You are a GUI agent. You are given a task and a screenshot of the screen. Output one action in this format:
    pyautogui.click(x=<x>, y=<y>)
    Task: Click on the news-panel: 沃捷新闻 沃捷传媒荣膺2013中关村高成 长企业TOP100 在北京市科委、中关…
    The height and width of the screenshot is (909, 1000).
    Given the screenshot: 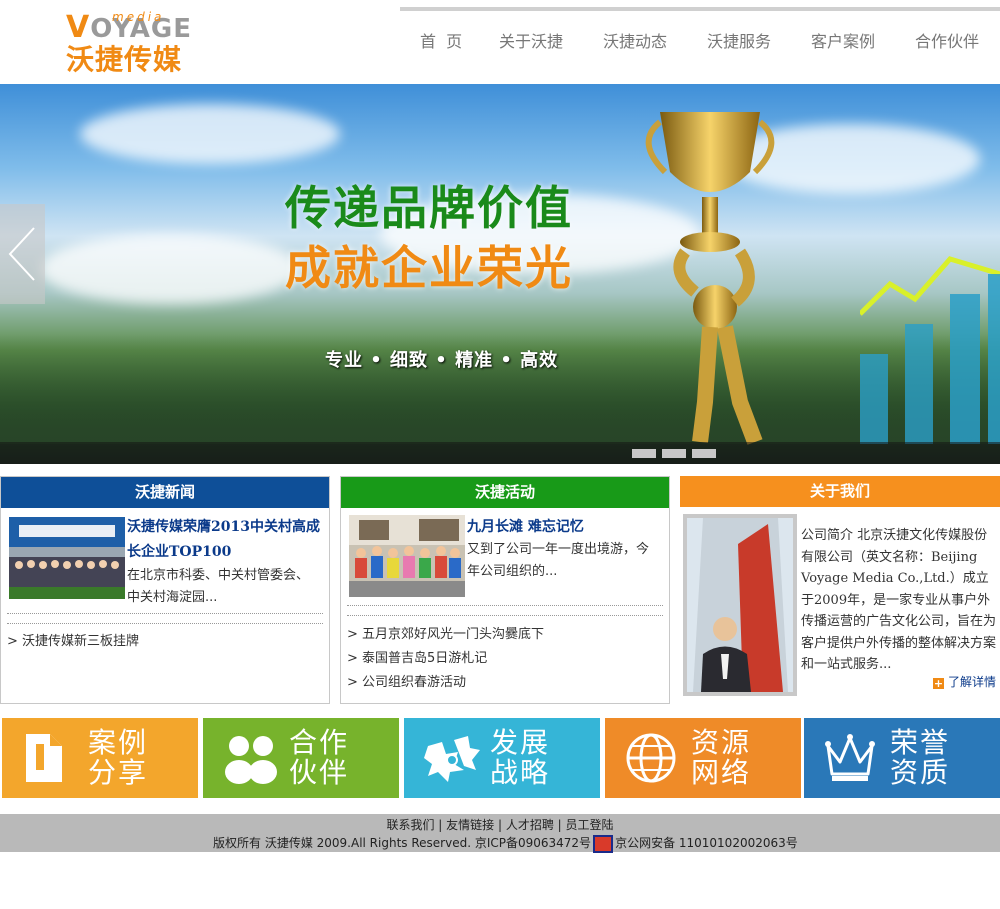 What is the action you would take?
    pyautogui.click(x=165, y=590)
    